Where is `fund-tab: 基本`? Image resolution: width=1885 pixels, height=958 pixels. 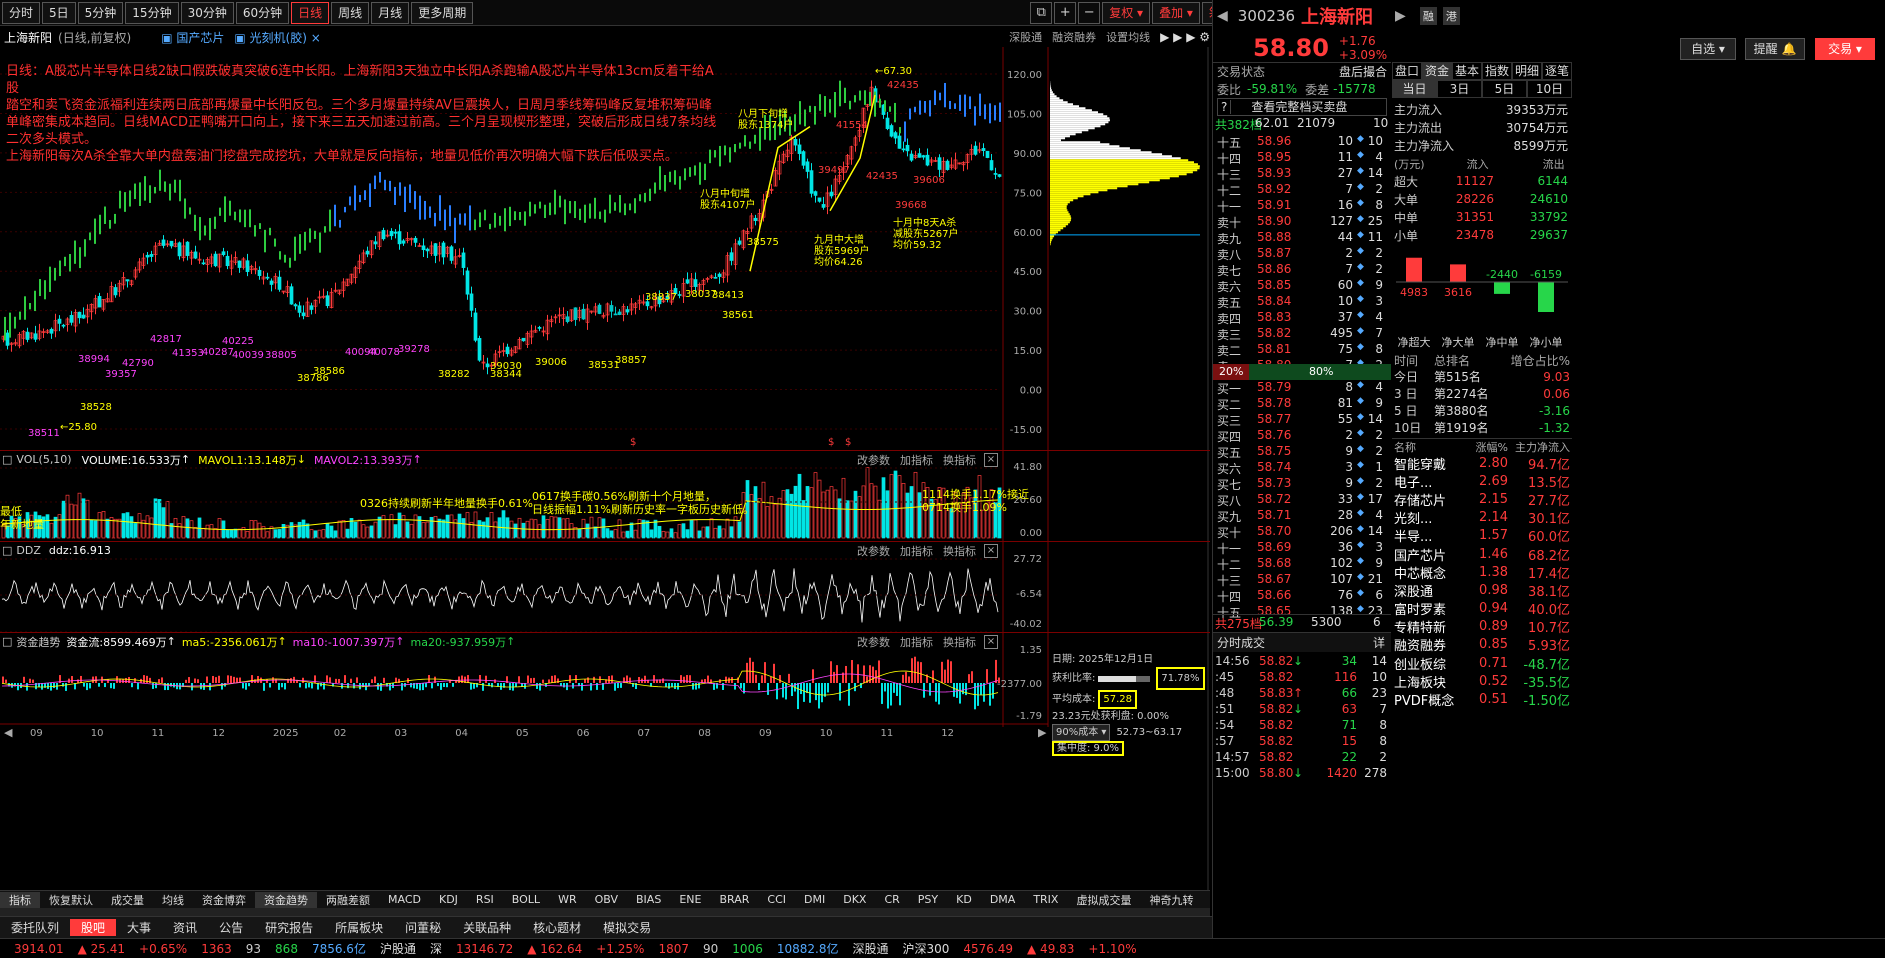
fund-tab: 基本 is located at coordinates (1467, 71).